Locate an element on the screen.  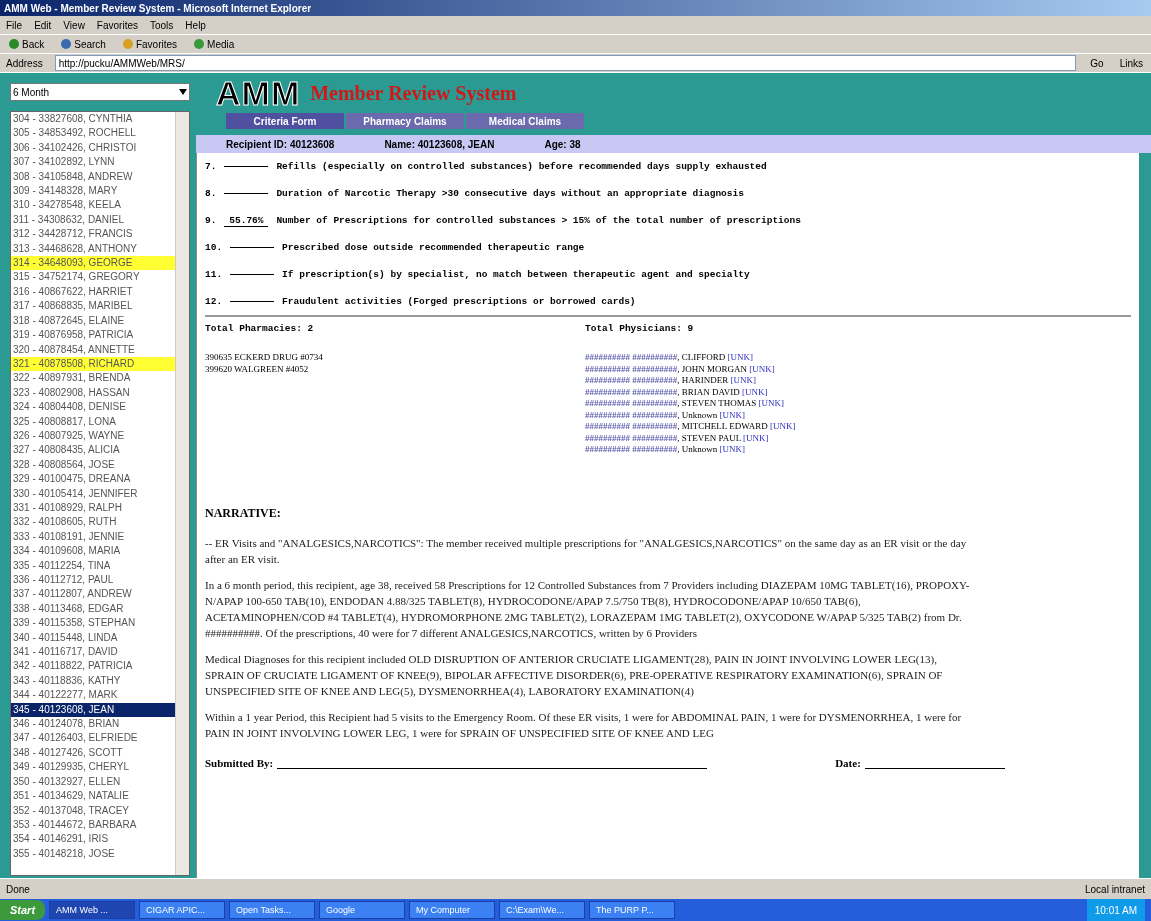
dropdown-arrow-icon is located at coordinates (183, 92).